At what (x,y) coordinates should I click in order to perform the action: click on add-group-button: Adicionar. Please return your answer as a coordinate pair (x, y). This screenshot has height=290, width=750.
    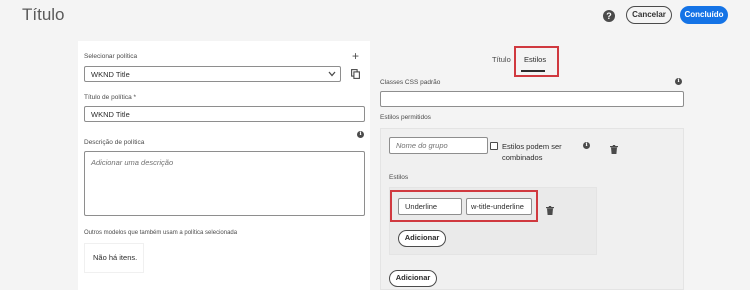
    Looking at the image, I should click on (413, 278).